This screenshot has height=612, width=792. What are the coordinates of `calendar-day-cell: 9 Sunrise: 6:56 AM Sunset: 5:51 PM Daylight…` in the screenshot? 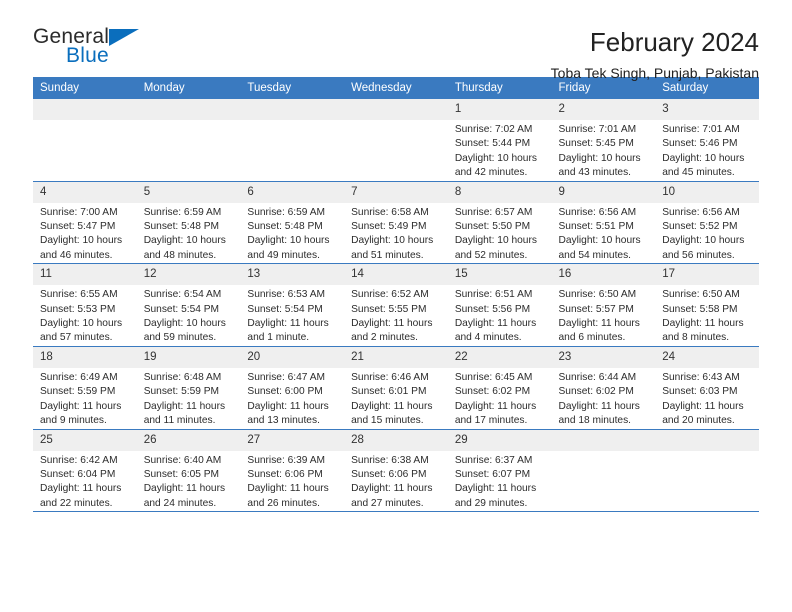 It's located at (603, 222).